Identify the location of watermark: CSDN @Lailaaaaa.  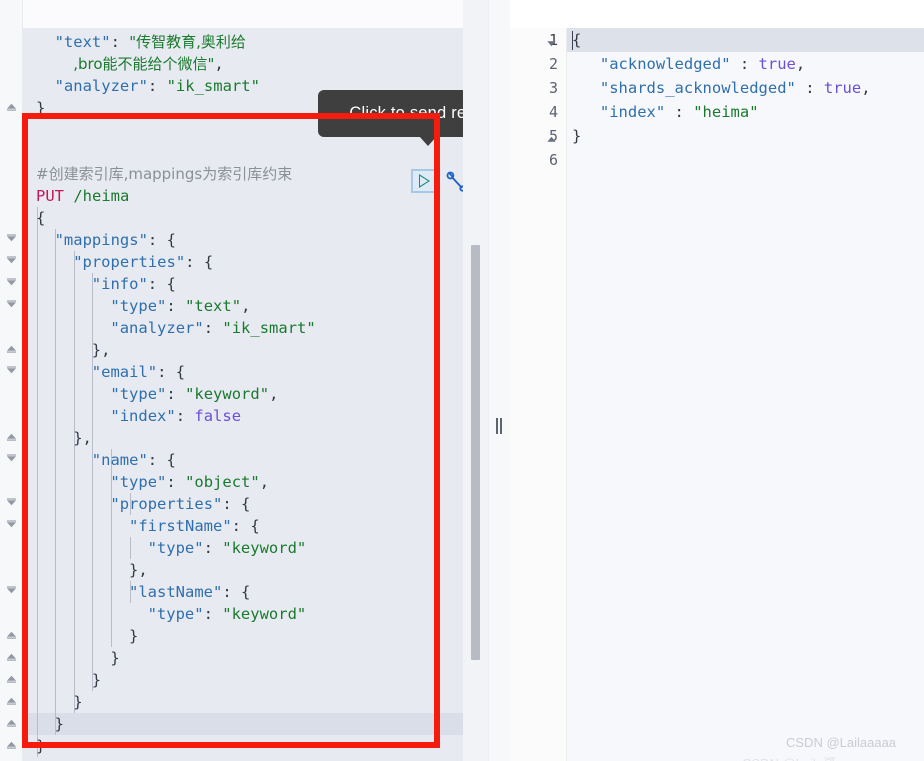
(841, 742).